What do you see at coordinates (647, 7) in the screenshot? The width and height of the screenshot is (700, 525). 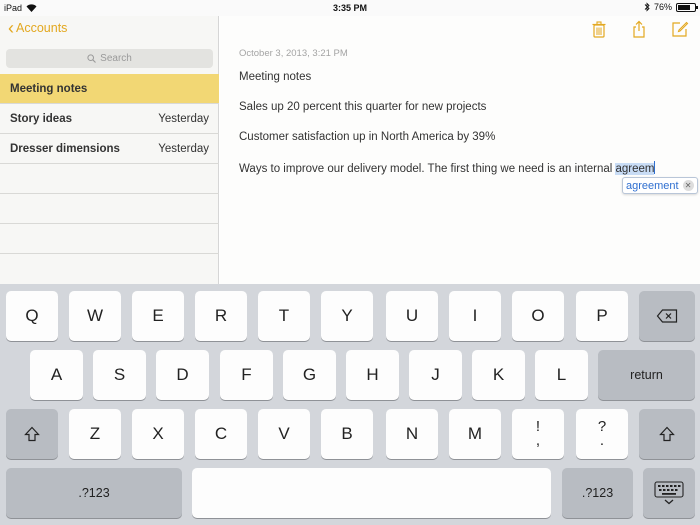 I see `bluetooth-icon` at bounding box center [647, 7].